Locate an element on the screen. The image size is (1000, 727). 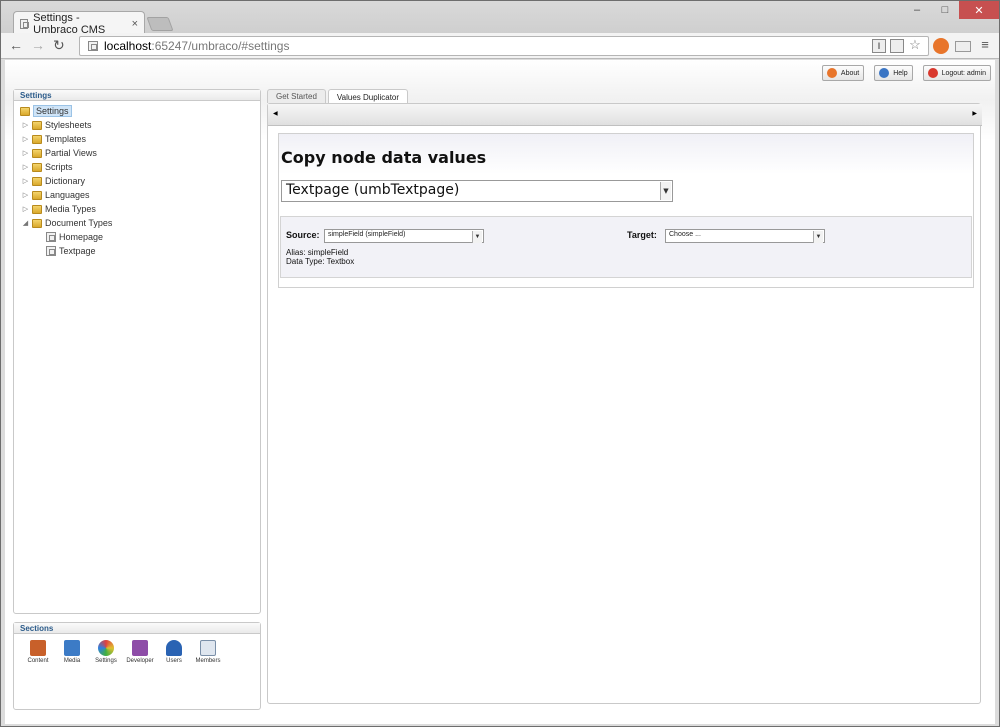
new-tab-button is located at coordinates (160, 24).